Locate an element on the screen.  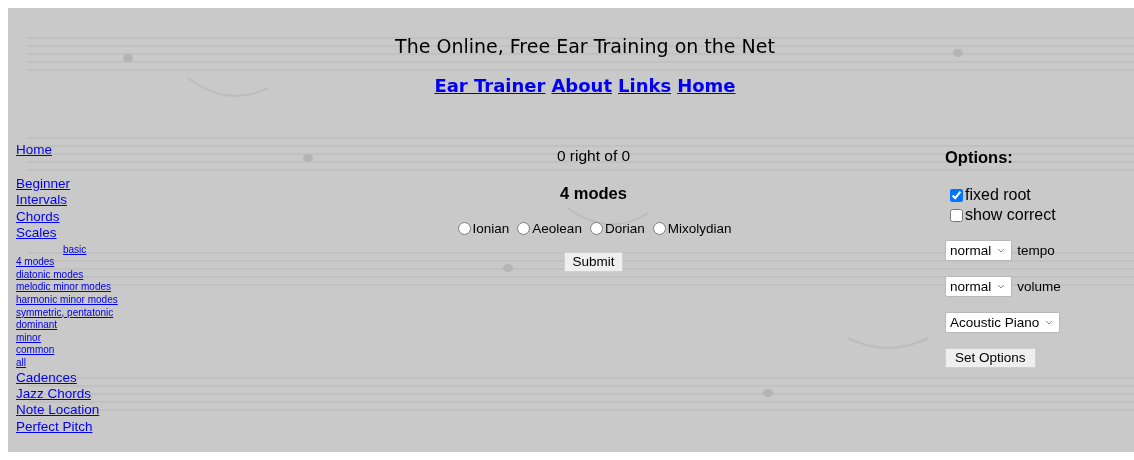
sidebar-link: Cadences is located at coordinates (46, 377).